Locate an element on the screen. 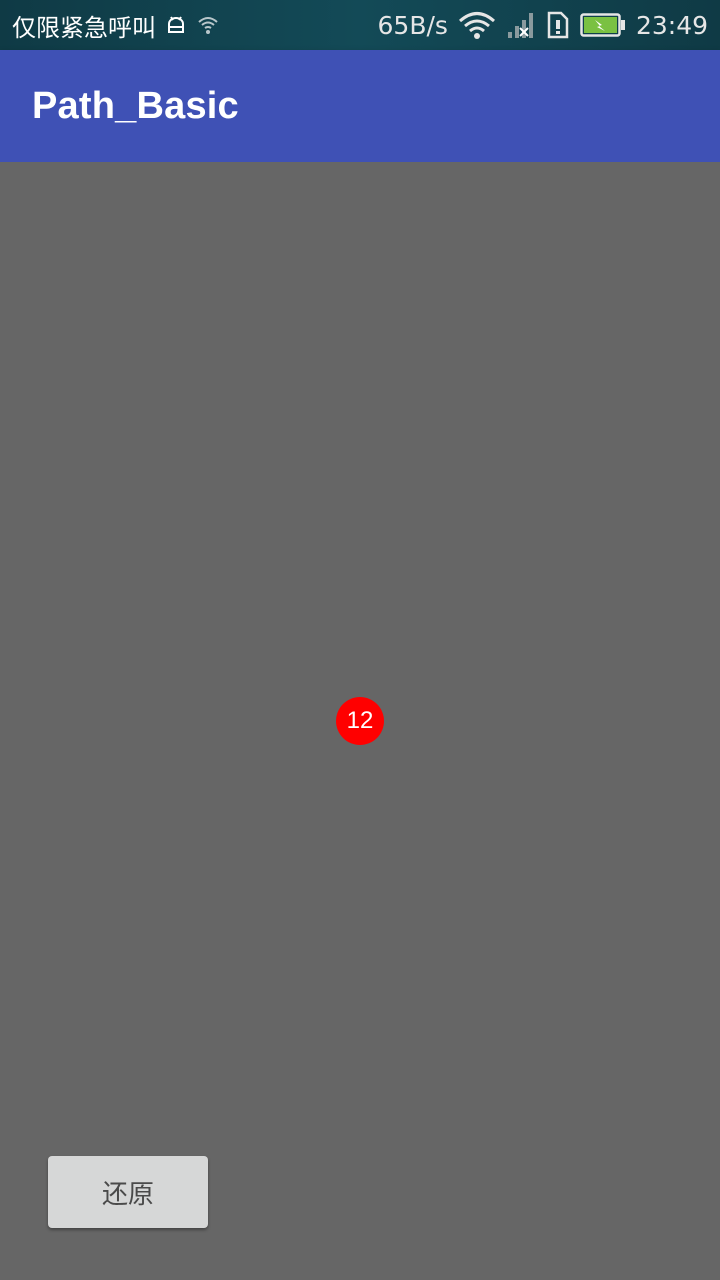 The height and width of the screenshot is (1280, 720). clock: 23:49 is located at coordinates (671, 25).